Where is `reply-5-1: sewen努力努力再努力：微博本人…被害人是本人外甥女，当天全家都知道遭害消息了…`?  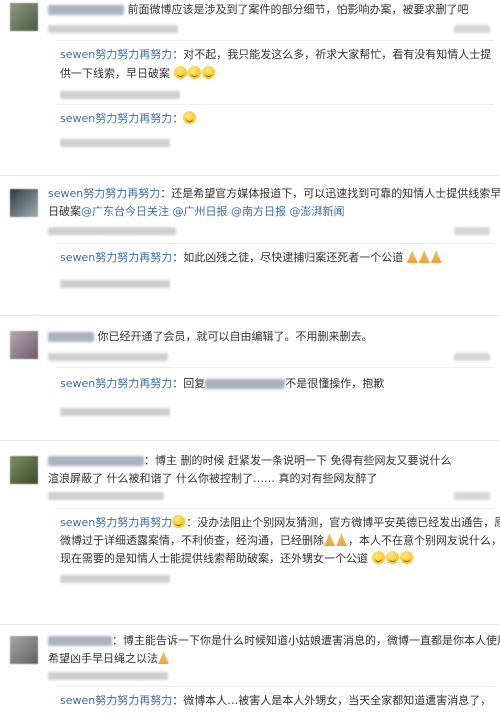
reply-5-1: sewen努力努力再努力：微博本人…被害人是本人外甥女，当天全家都知道遭害消息了… is located at coordinates (275, 701).